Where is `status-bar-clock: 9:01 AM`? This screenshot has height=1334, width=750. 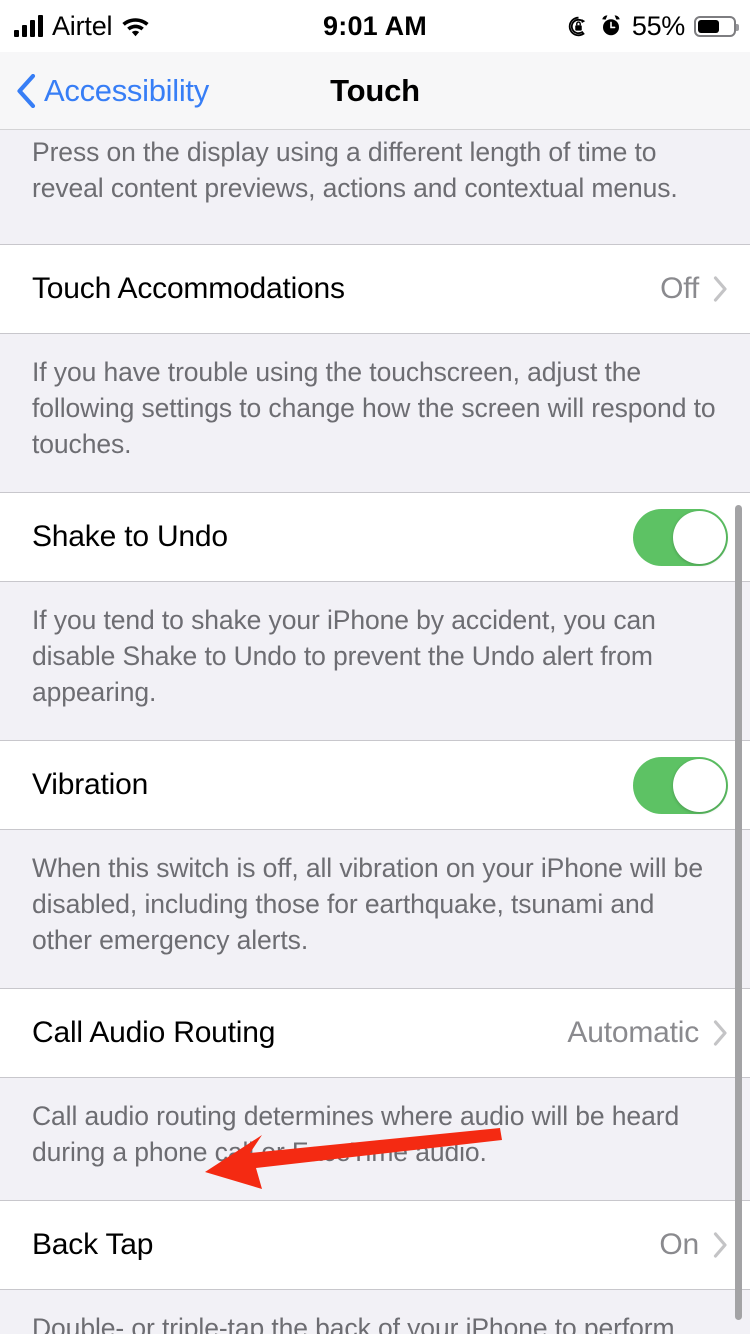
status-bar-clock: 9:01 AM is located at coordinates (375, 25).